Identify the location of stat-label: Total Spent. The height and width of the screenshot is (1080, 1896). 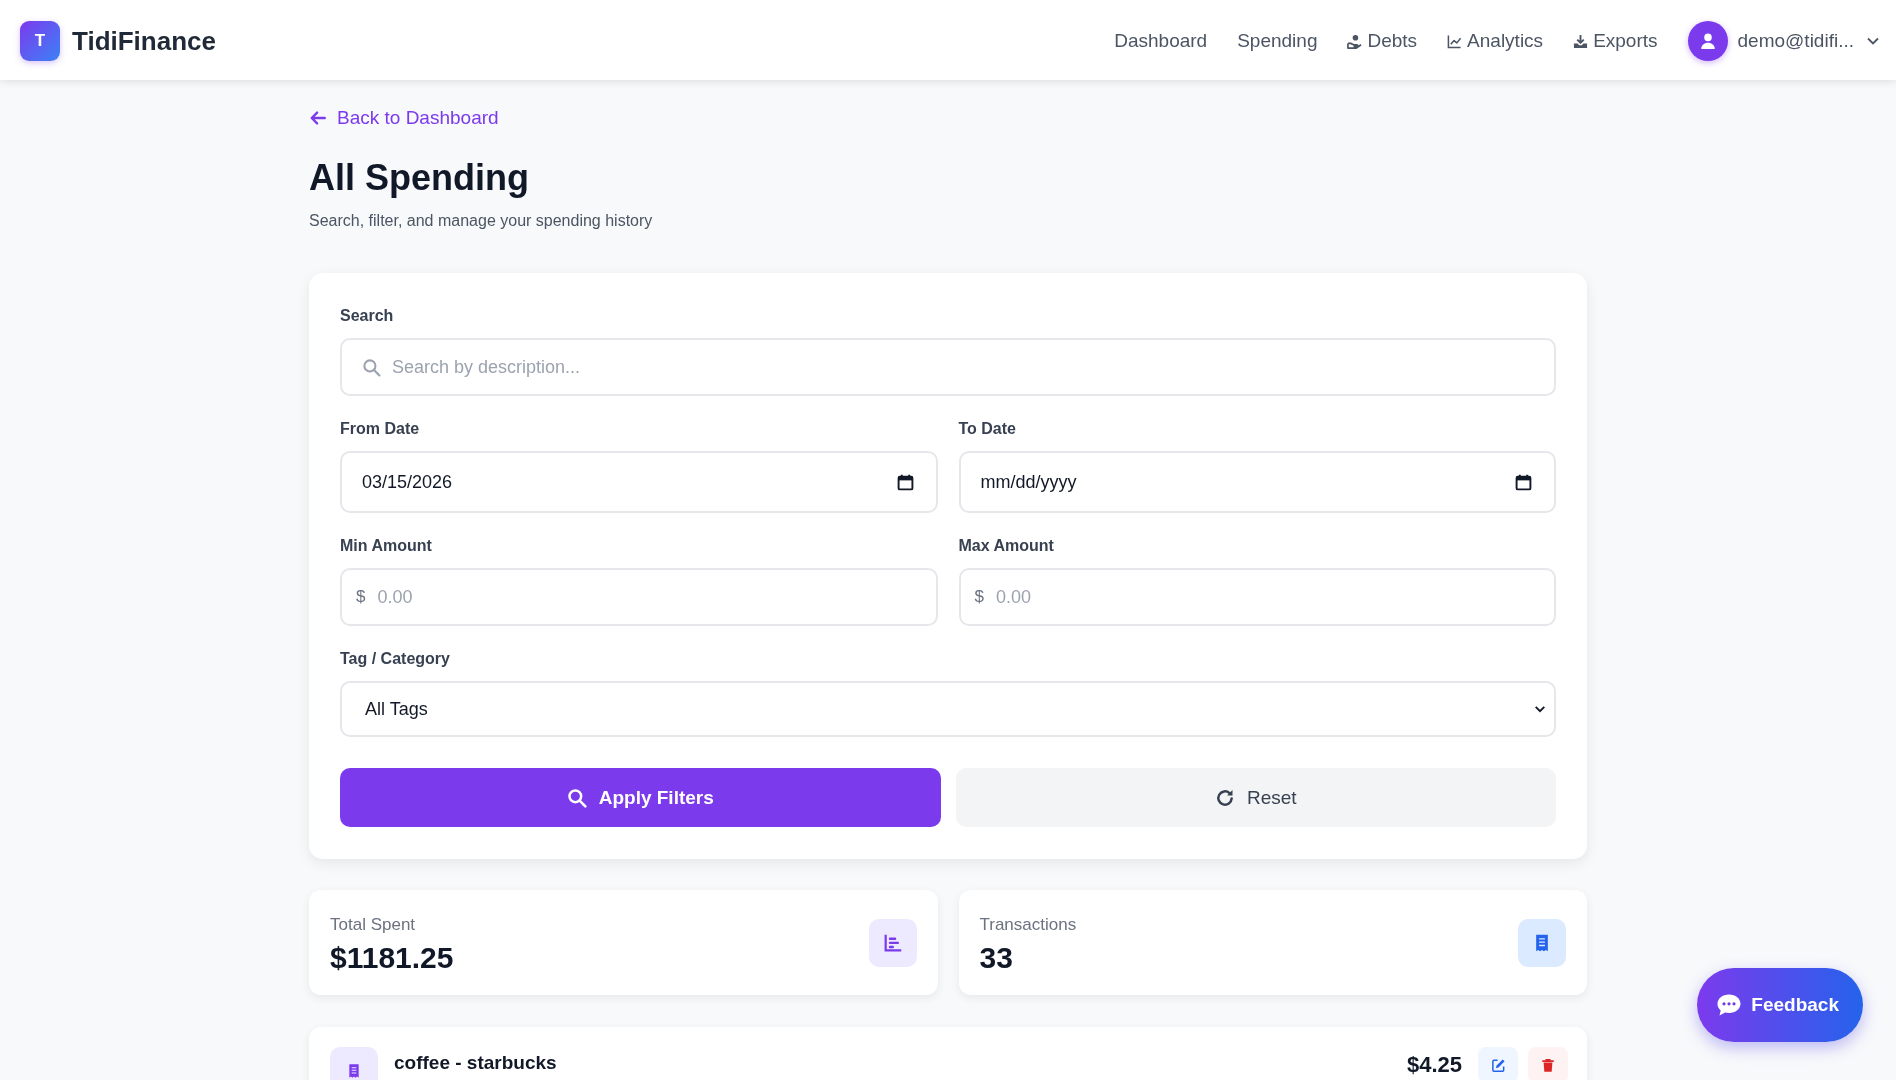
(373, 924).